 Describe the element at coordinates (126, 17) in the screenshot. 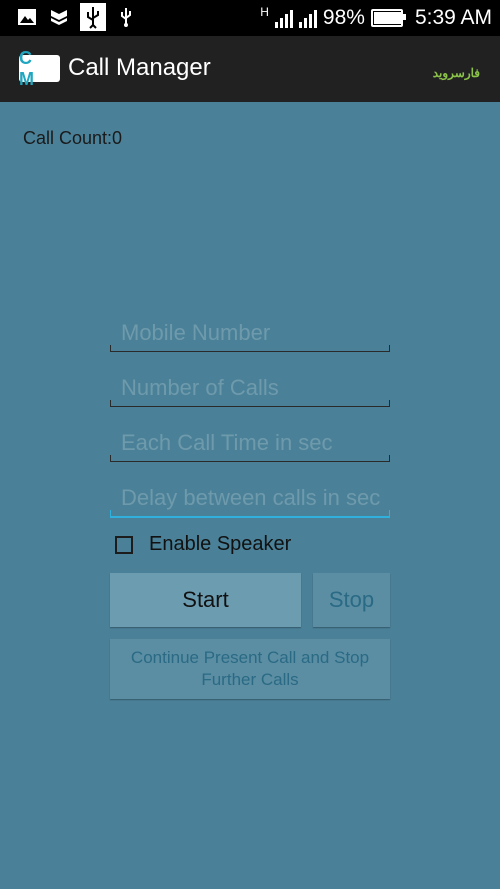

I see `usb-icon` at that location.